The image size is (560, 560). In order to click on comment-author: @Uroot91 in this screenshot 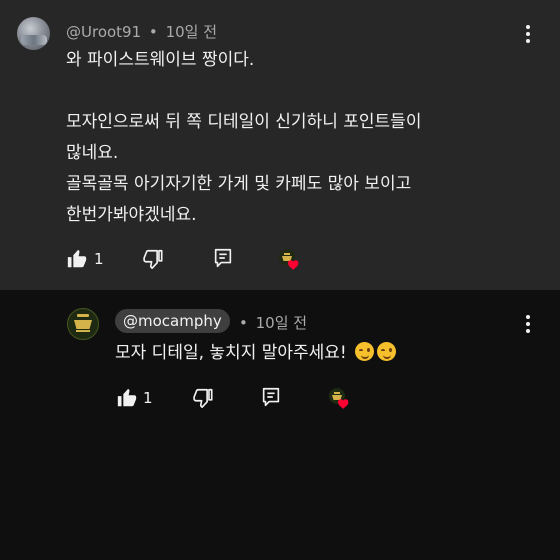, I will do `click(103, 32)`.